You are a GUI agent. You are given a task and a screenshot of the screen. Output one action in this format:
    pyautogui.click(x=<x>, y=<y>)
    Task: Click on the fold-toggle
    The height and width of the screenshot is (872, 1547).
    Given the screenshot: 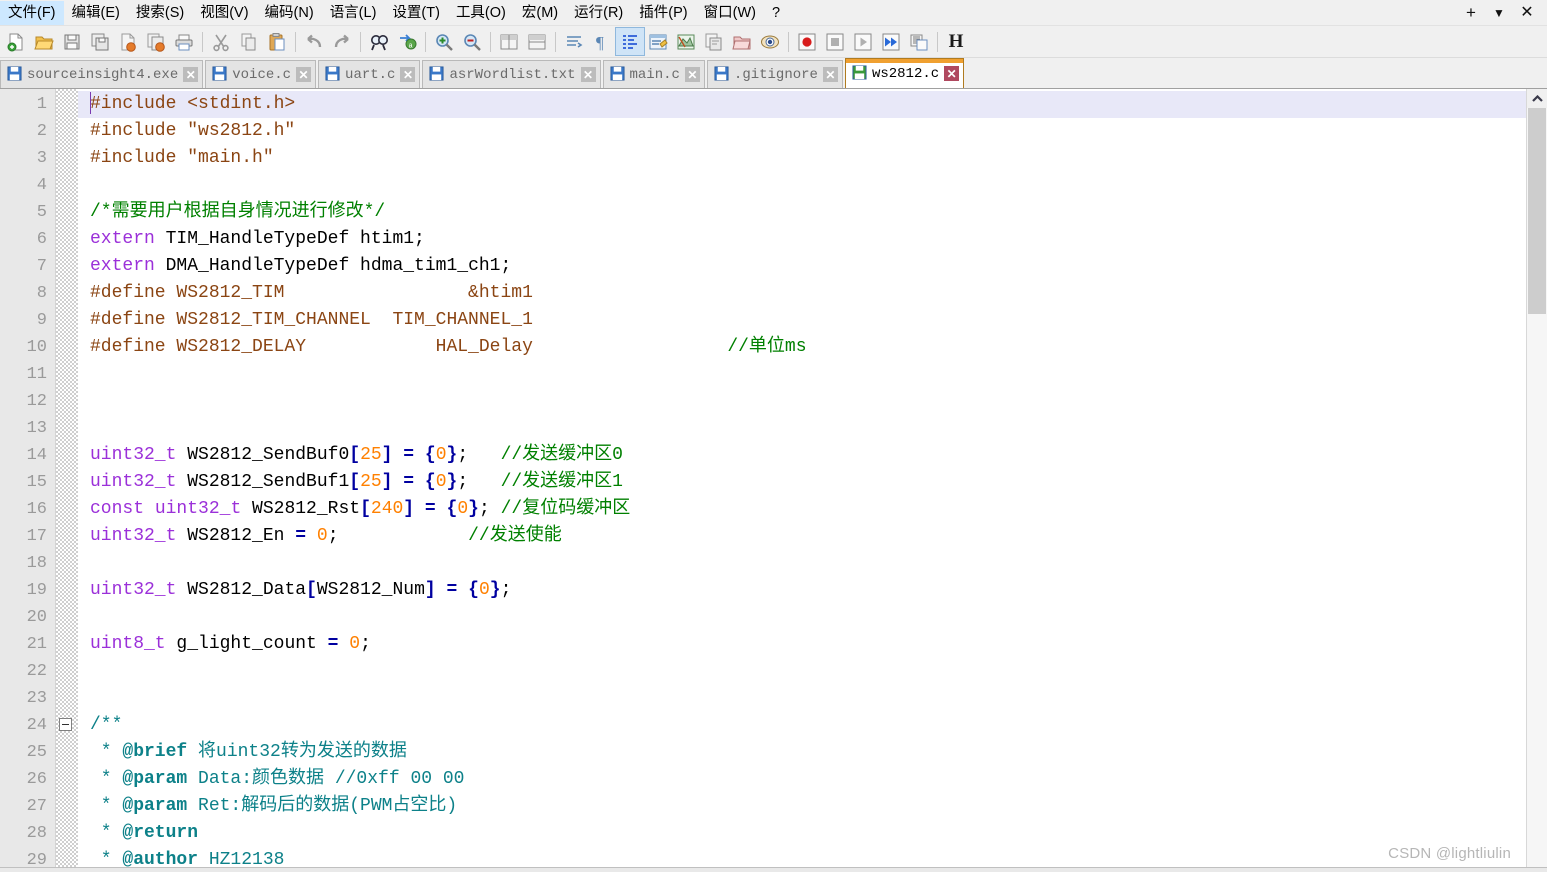 What is the action you would take?
    pyautogui.click(x=67, y=725)
    